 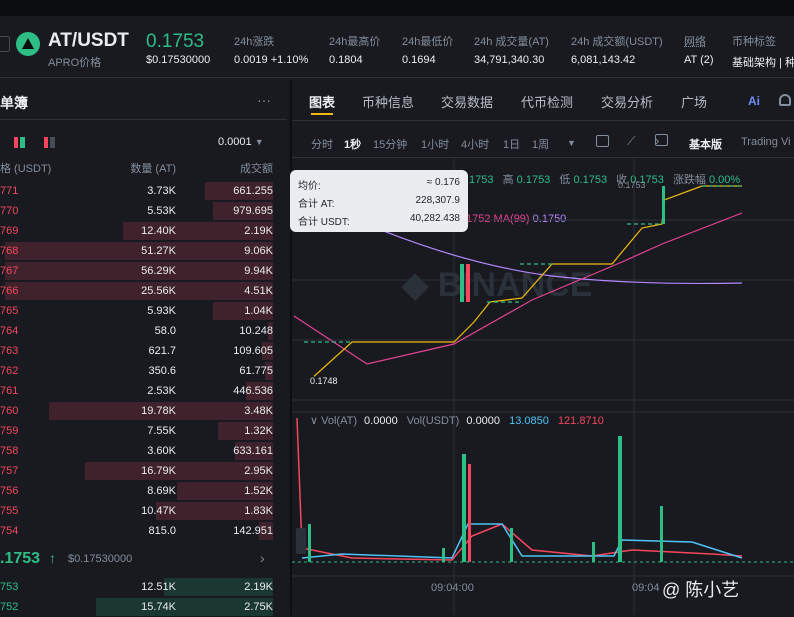 I want to click on stat-change-label: 24h涨跌, so click(x=254, y=42).